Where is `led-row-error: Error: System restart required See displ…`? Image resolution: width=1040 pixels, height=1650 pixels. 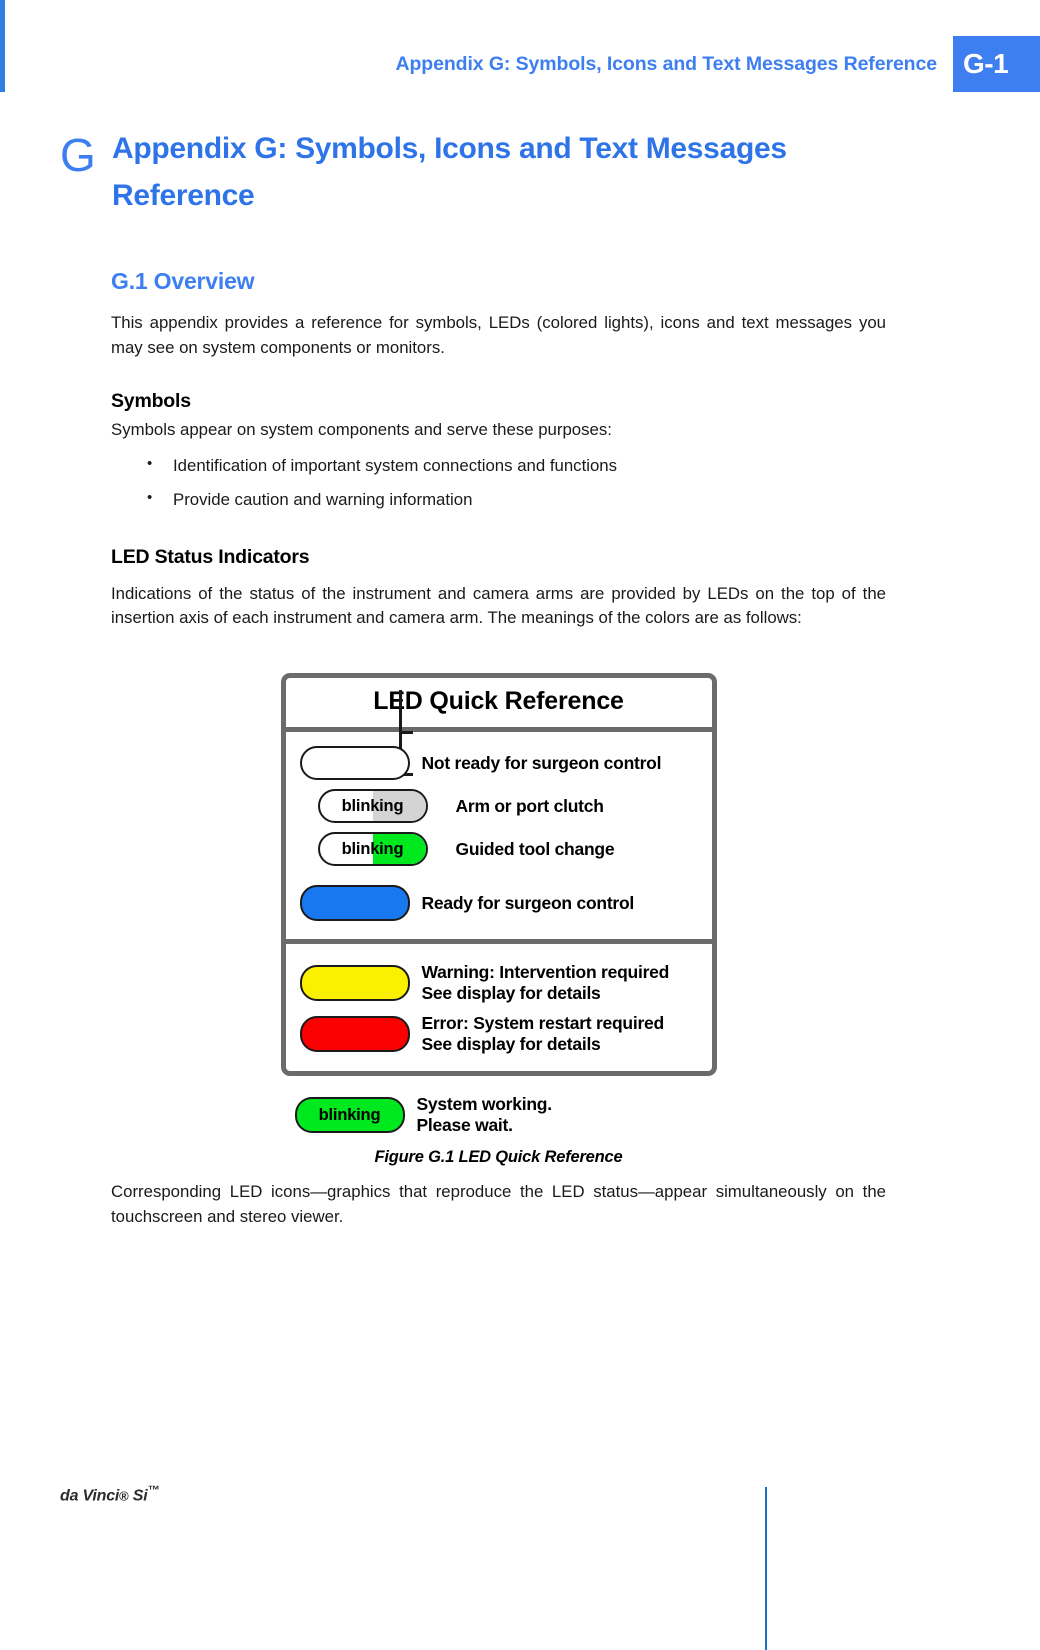
led-row-error: Error: System restart required See displ… is located at coordinates (505, 1034).